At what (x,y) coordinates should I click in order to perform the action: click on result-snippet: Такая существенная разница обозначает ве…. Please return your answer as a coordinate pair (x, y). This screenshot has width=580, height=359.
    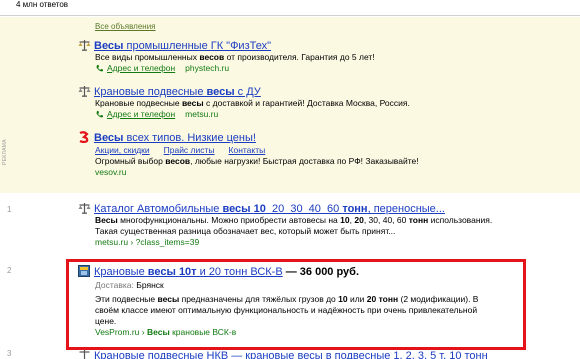
    Looking at the image, I should click on (245, 231).